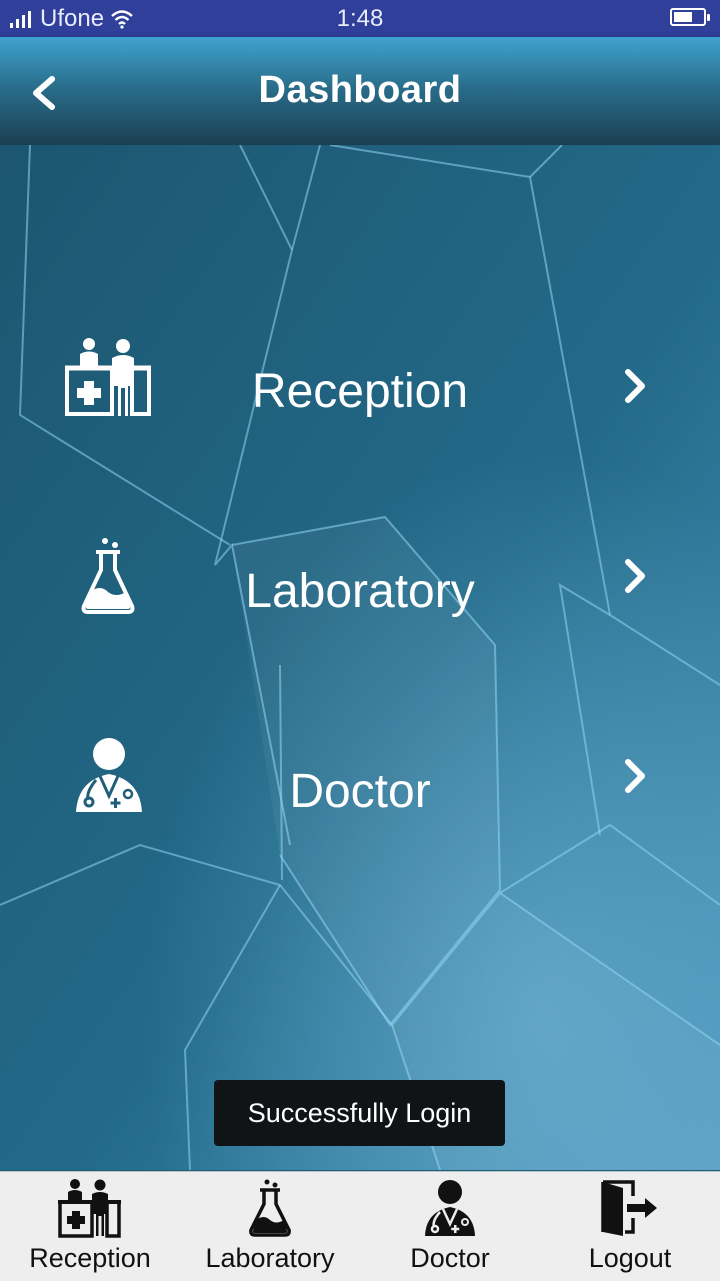  I want to click on nav-item-logout: Logout, so click(630, 1226).